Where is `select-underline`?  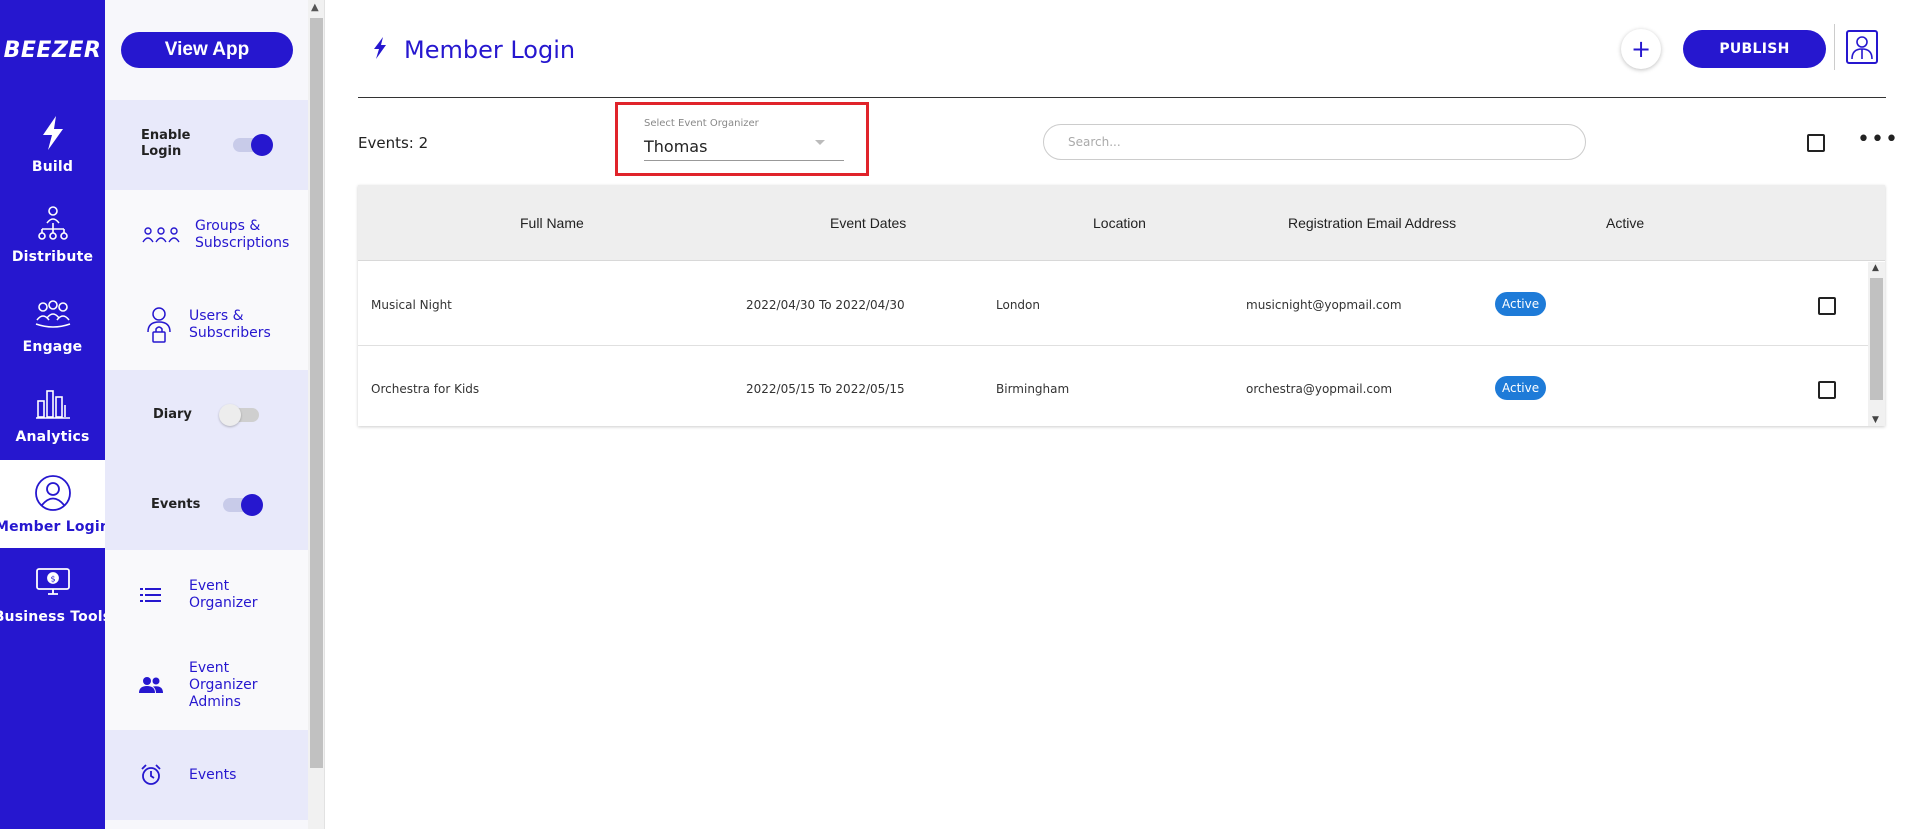
select-underline is located at coordinates (744, 160).